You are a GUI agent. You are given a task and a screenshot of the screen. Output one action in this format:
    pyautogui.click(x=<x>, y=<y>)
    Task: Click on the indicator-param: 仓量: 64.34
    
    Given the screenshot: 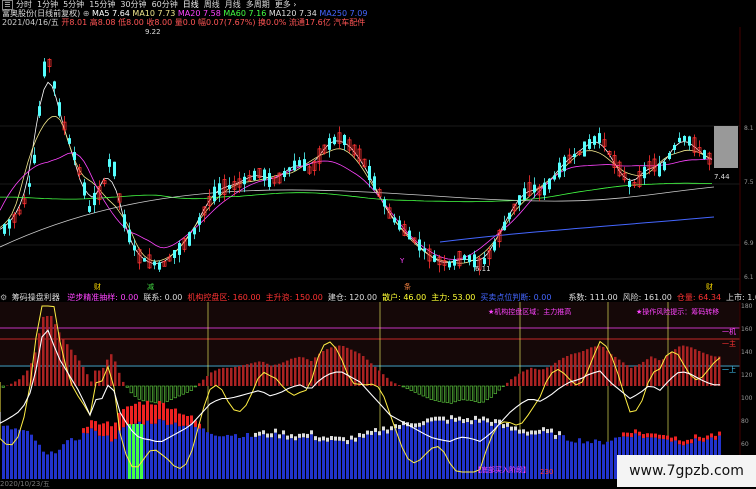 What is the action you would take?
    pyautogui.click(x=699, y=297)
    